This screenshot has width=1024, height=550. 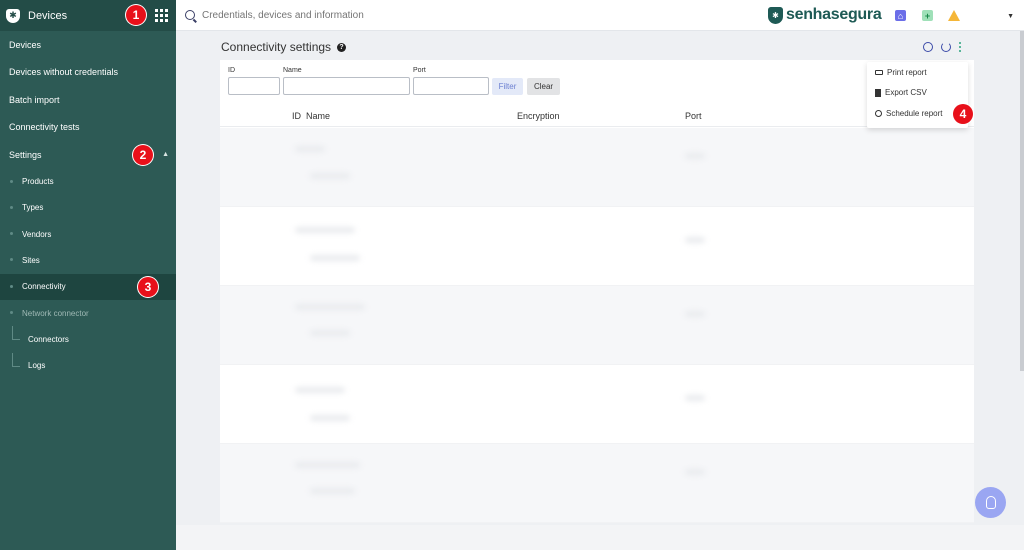 What do you see at coordinates (148, 287) in the screenshot?
I see `annotation-badge-3: 3` at bounding box center [148, 287].